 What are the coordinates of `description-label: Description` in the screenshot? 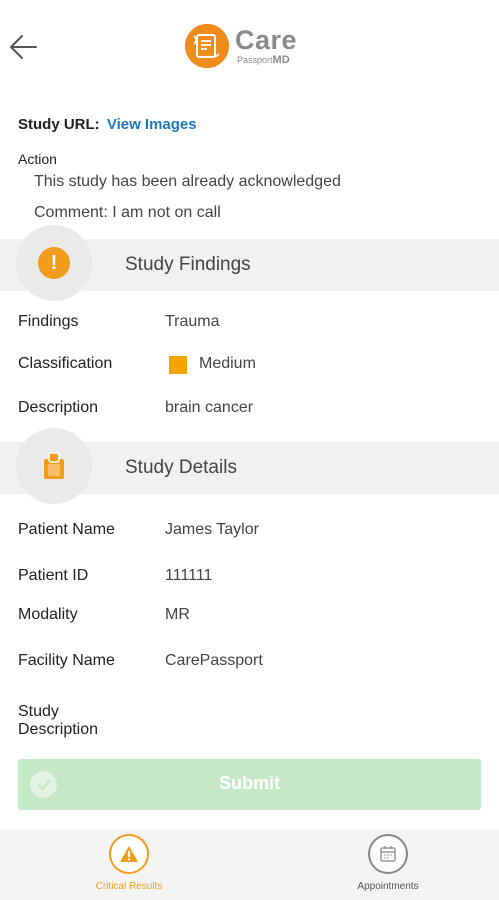 It's located at (58, 407).